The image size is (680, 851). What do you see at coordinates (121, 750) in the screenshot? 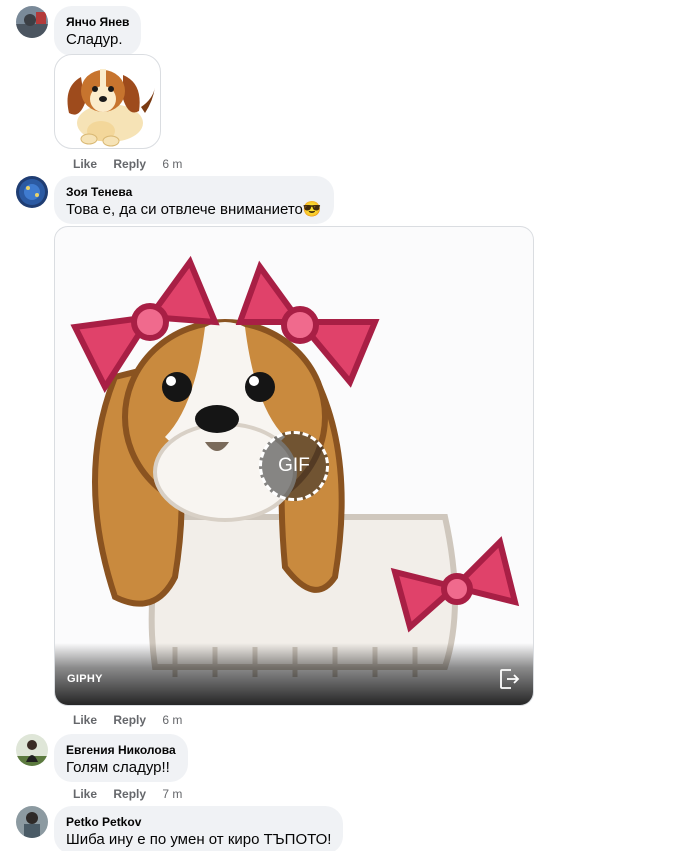
I see `comment-author: Евгения Николова` at bounding box center [121, 750].